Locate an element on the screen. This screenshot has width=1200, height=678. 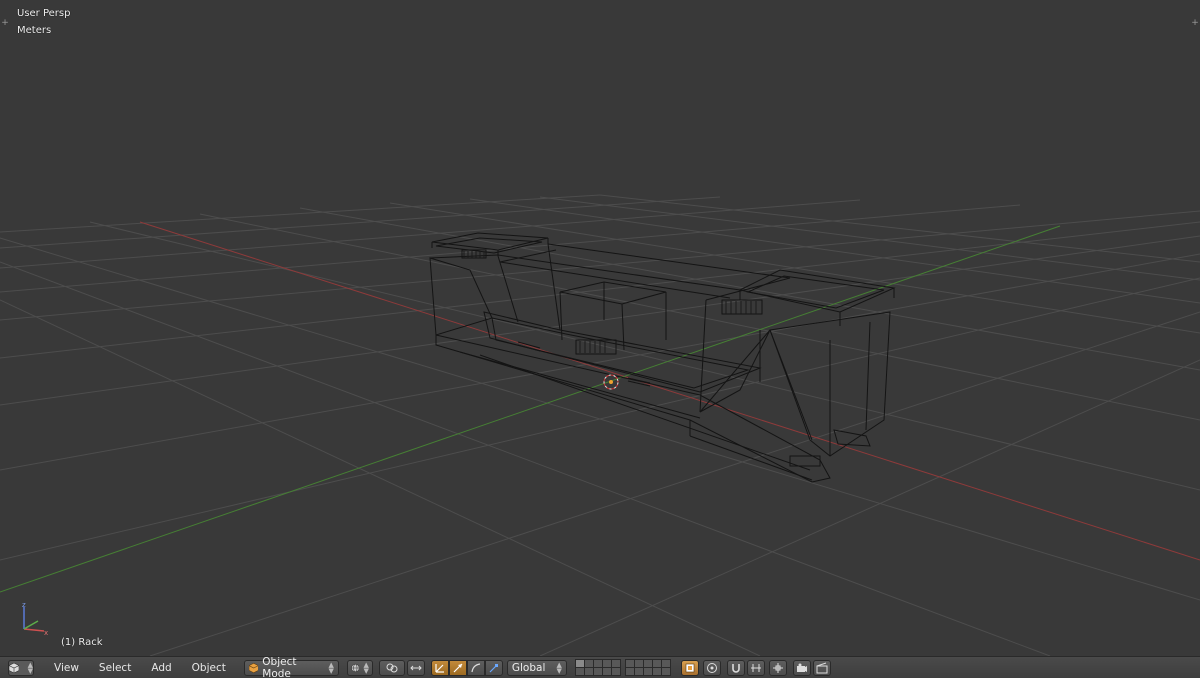
scale-manipulator-button is located at coordinates (493, 667).